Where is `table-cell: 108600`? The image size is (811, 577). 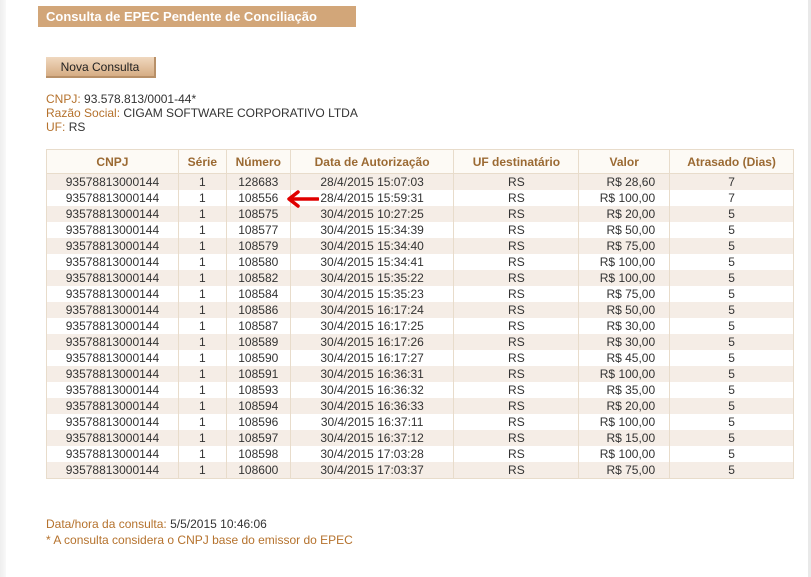 table-cell: 108600 is located at coordinates (258, 470).